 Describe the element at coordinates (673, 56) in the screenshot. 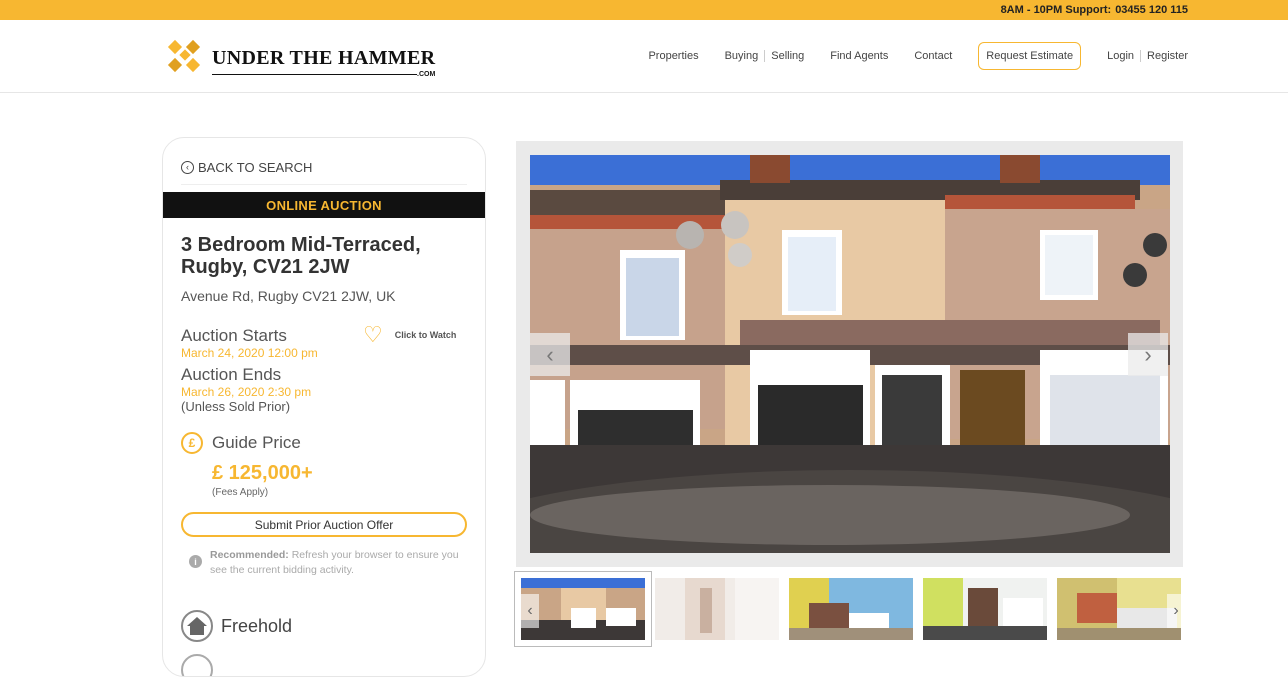

I see `nav-properties: Properties` at that location.